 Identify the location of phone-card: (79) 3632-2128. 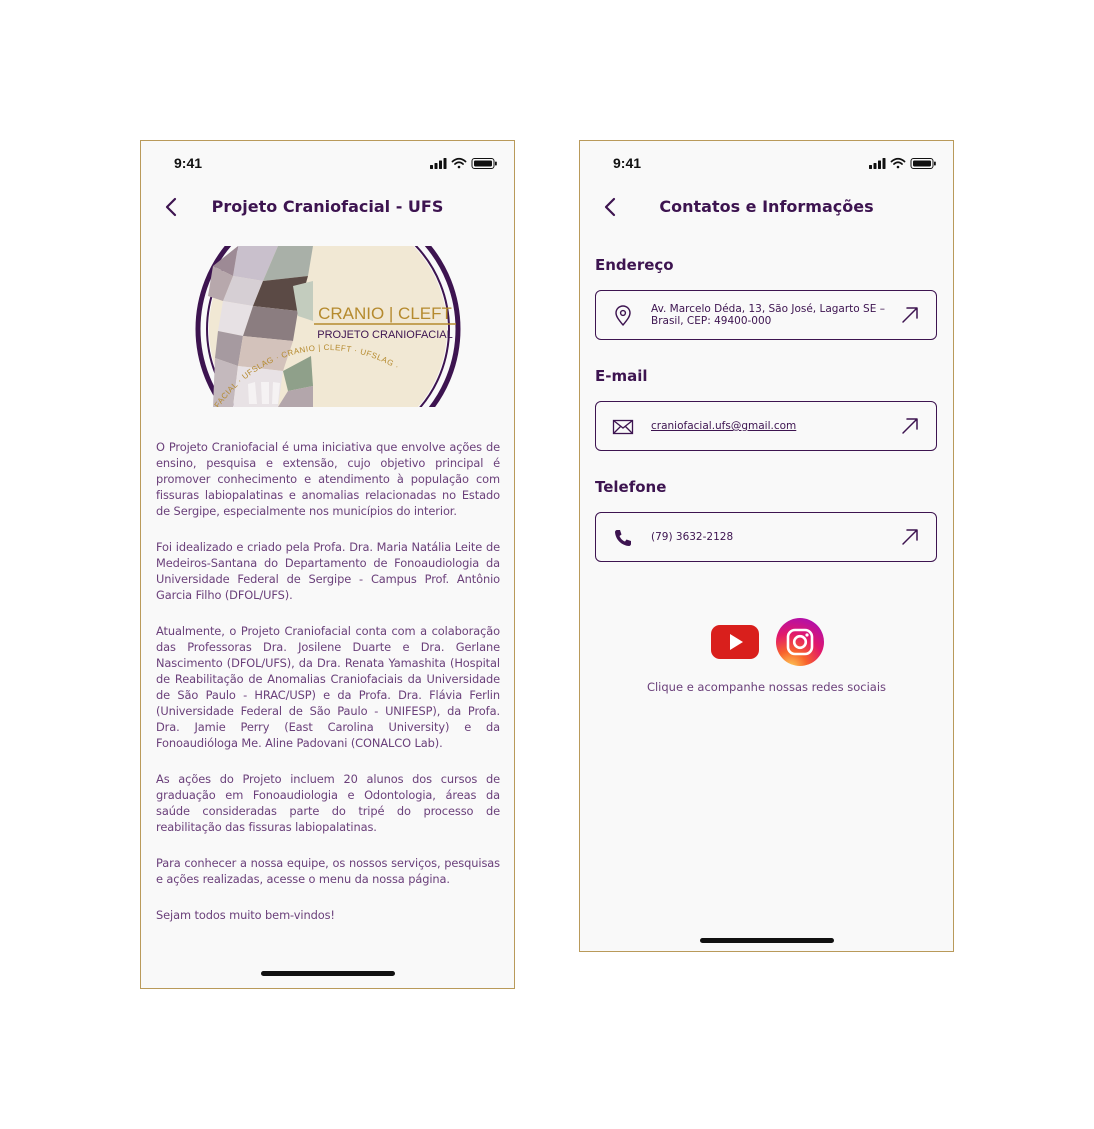
(766, 537).